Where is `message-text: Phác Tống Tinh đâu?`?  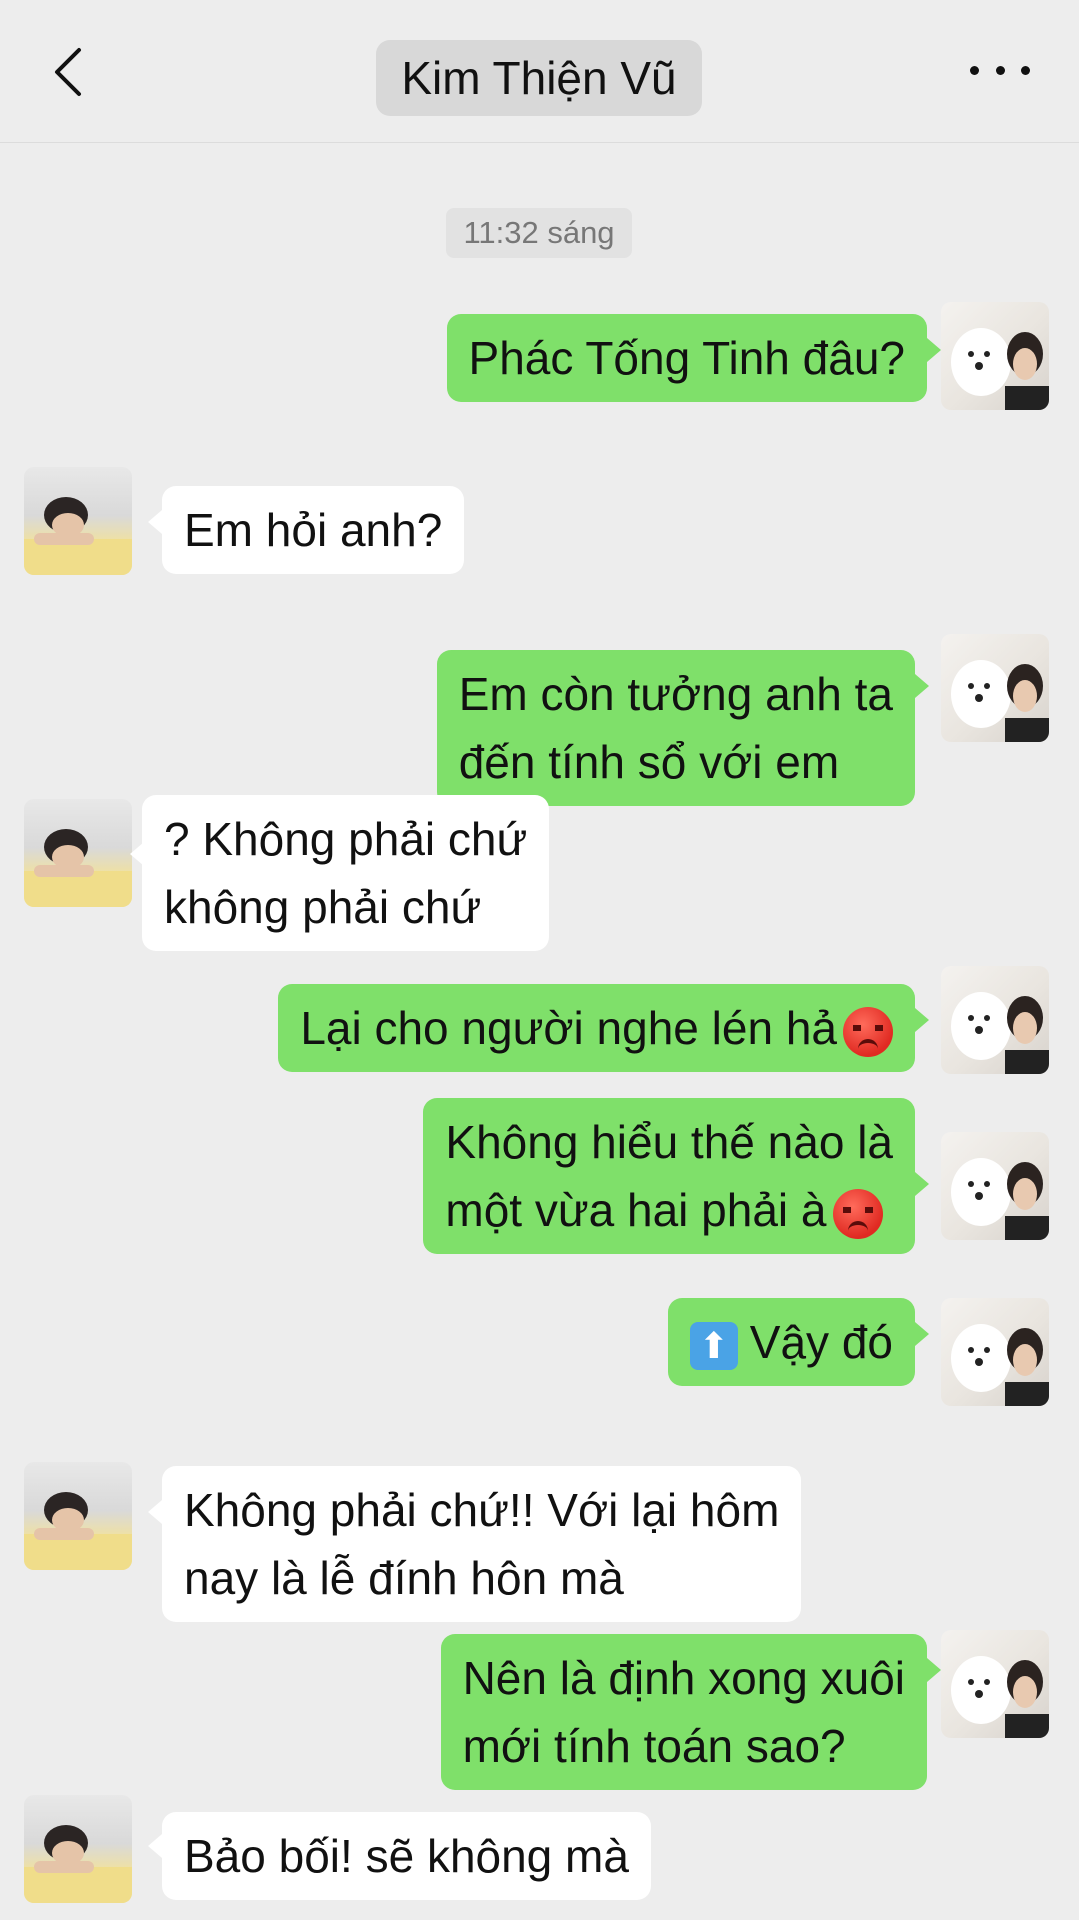 message-text: Phác Tống Tinh đâu? is located at coordinates (686, 358).